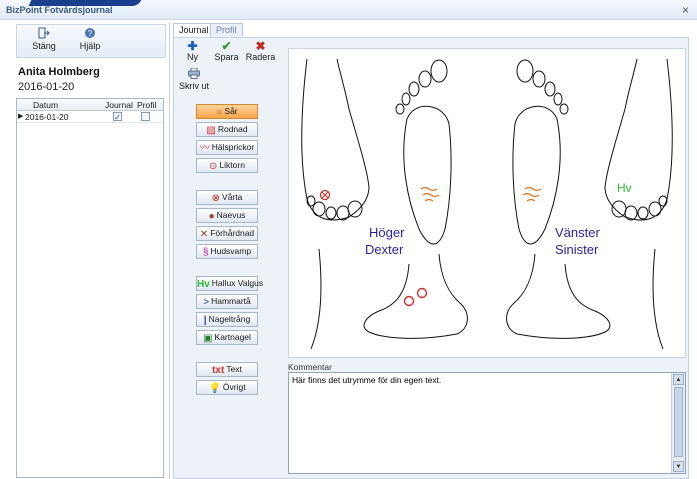 The image size is (697, 479). What do you see at coordinates (638, 139) in the screenshot?
I see `left-foot-dorsal-outline` at bounding box center [638, 139].